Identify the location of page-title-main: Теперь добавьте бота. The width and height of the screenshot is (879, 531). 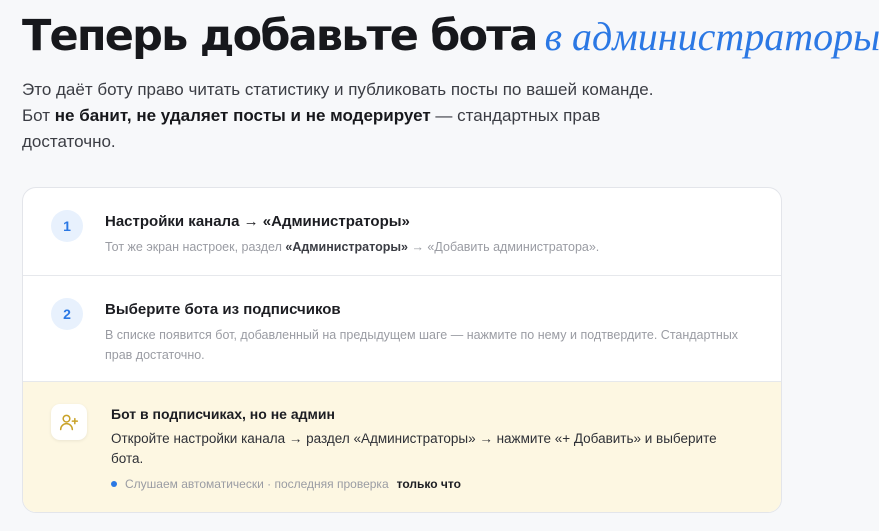
(280, 36).